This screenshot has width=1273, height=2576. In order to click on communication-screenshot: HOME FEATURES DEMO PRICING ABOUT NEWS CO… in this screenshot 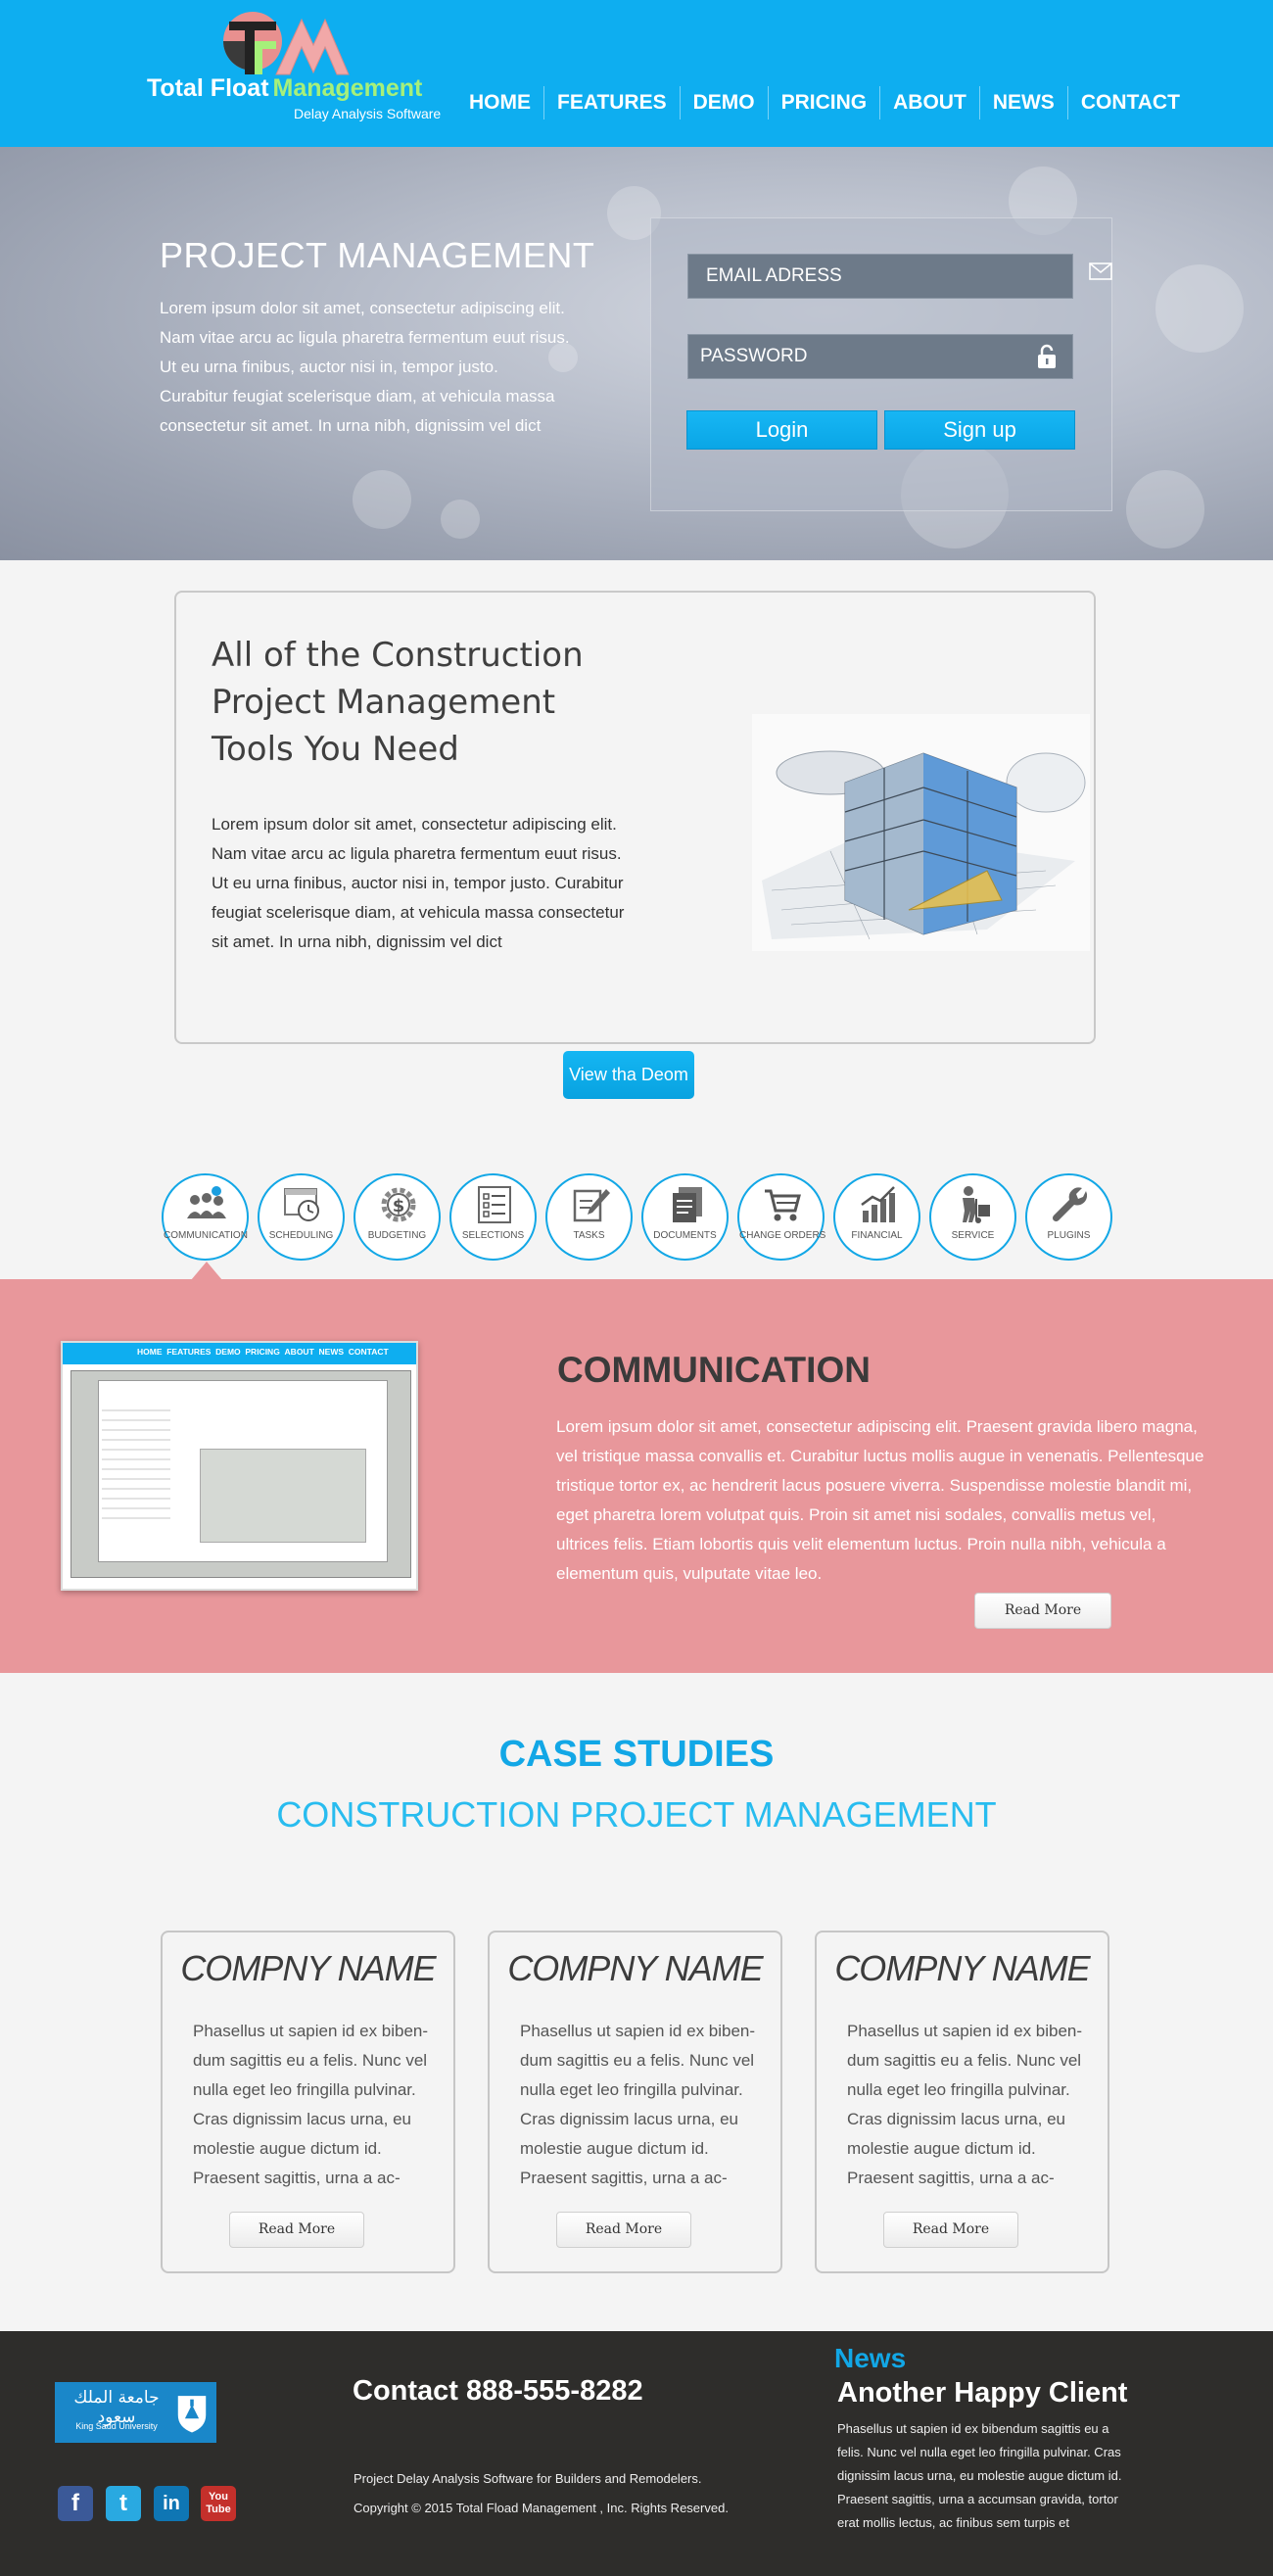, I will do `click(239, 1466)`.